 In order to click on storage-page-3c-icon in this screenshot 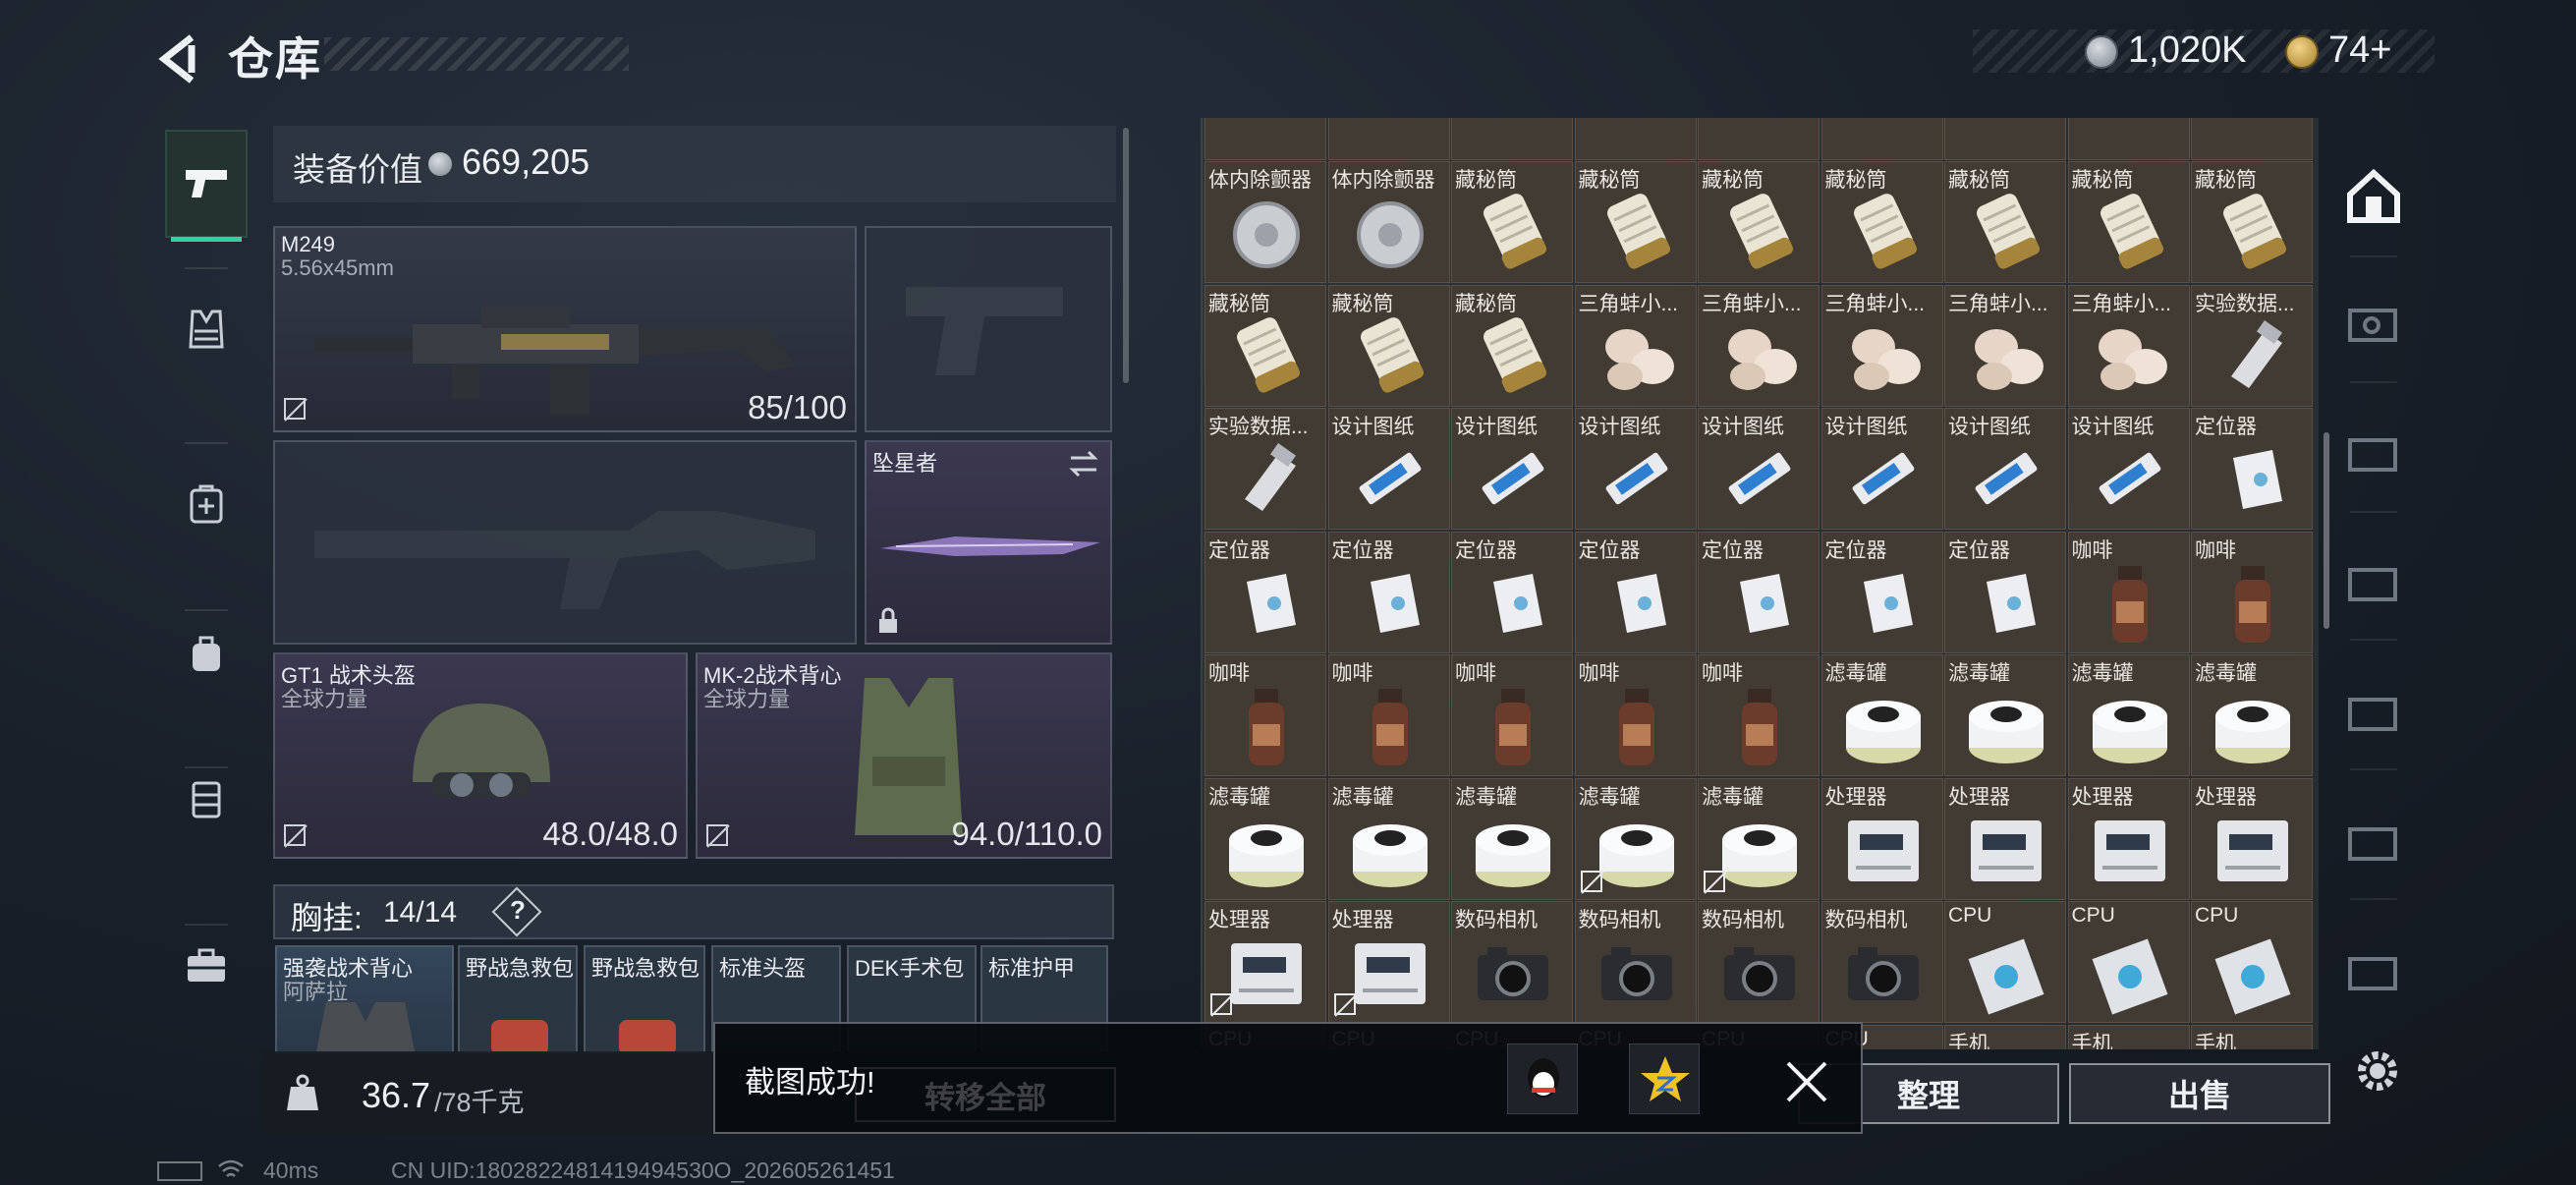, I will do `click(2373, 840)`.